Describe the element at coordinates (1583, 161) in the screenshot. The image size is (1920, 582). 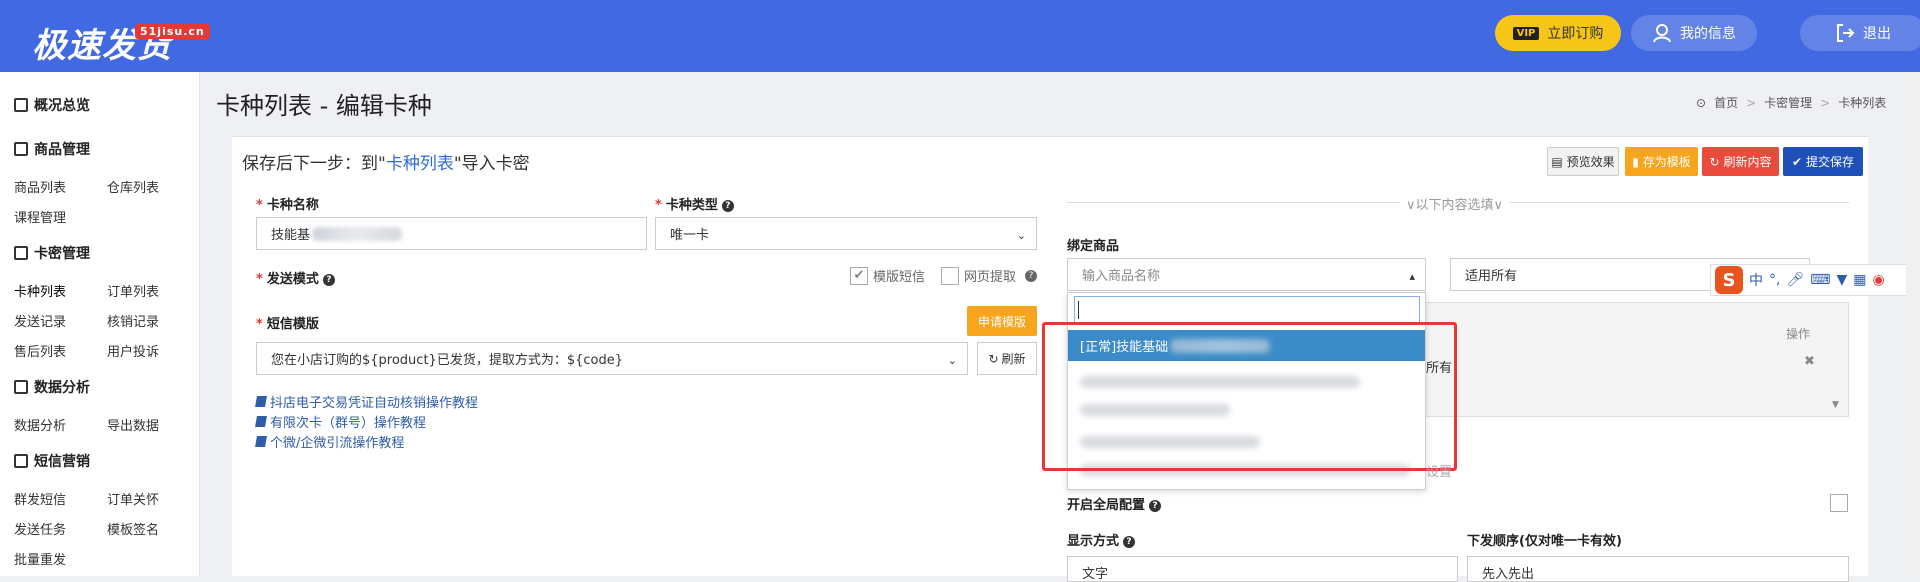
I see `preview-button: ▤ 预览效果` at that location.